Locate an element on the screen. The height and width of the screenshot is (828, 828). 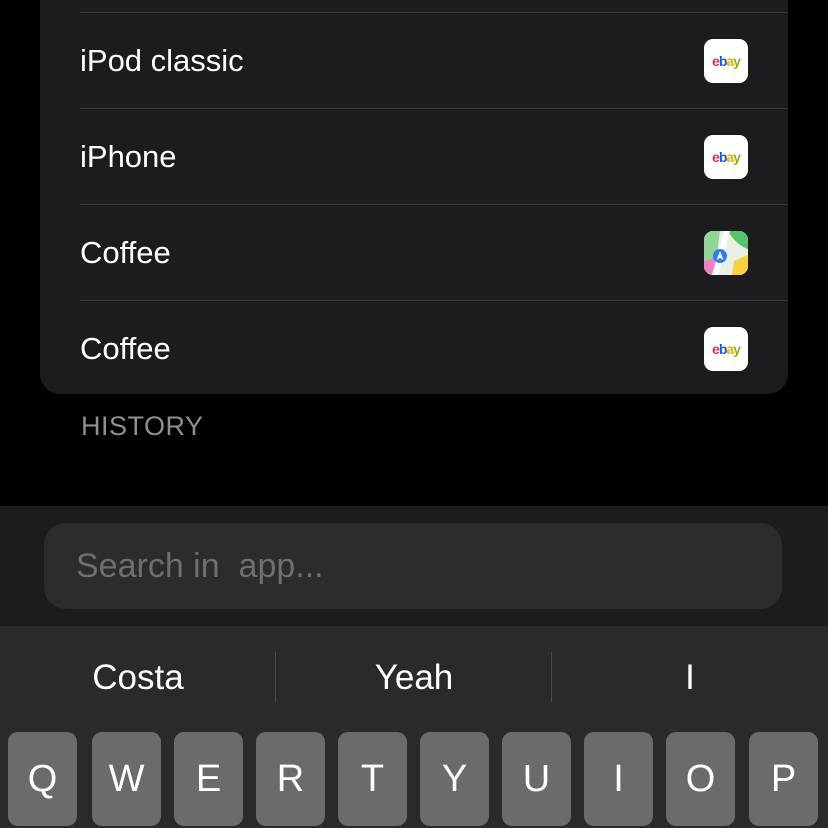
search-panel is located at coordinates (414, 566).